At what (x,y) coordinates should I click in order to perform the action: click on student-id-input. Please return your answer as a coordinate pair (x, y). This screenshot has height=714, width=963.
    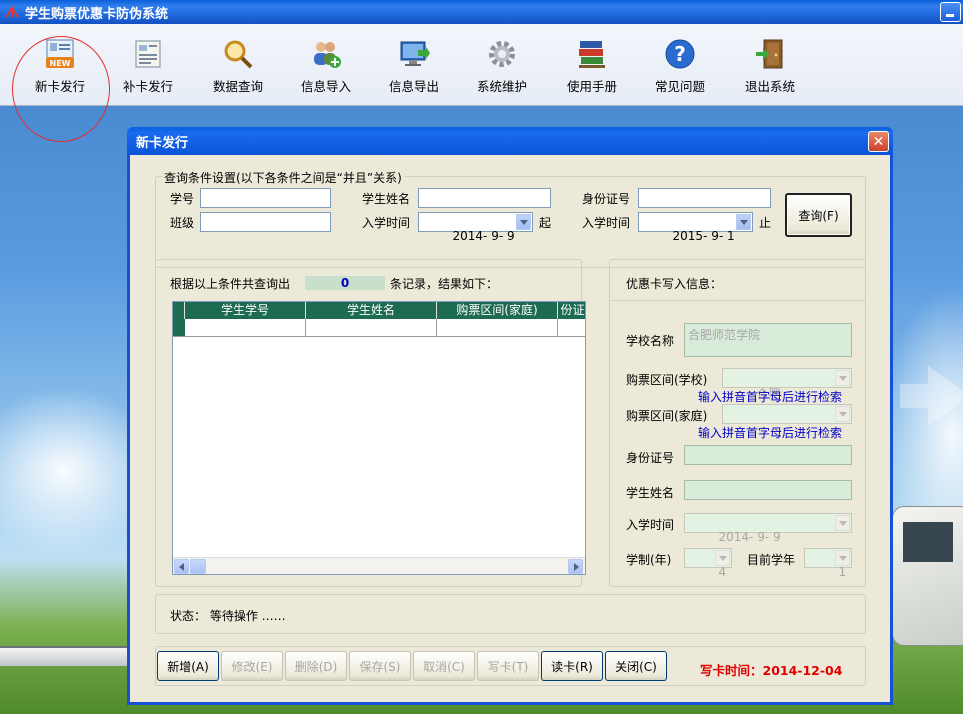
    Looking at the image, I should click on (265, 198).